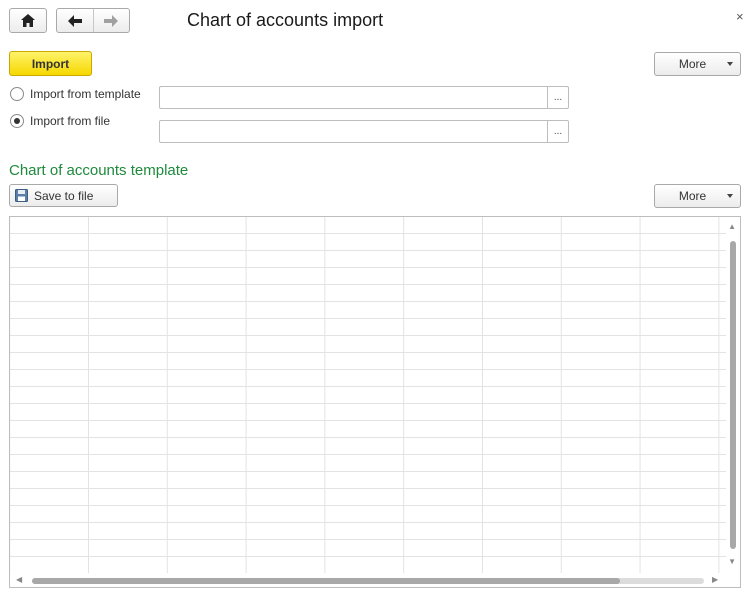 The height and width of the screenshot is (597, 751). I want to click on floppy-disk-icon, so click(21, 195).